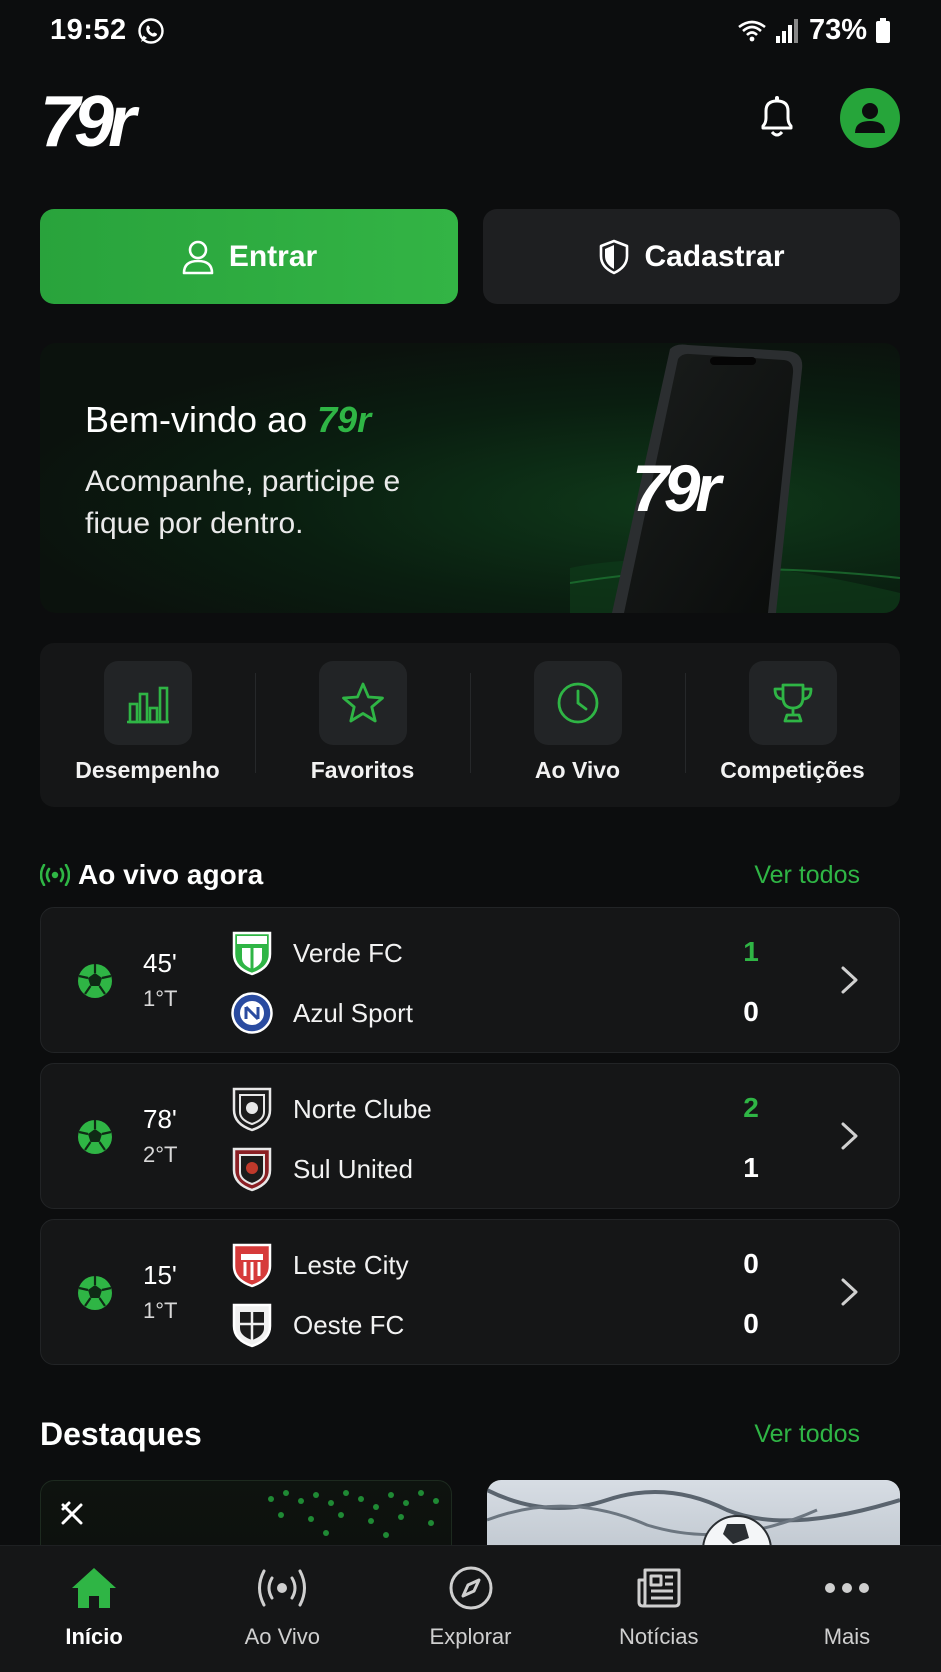 The height and width of the screenshot is (1672, 941). Describe the element at coordinates (470, 1136) in the screenshot. I see `match-card: 78' 2°T Norte Clube Sul United 2 1` at that location.